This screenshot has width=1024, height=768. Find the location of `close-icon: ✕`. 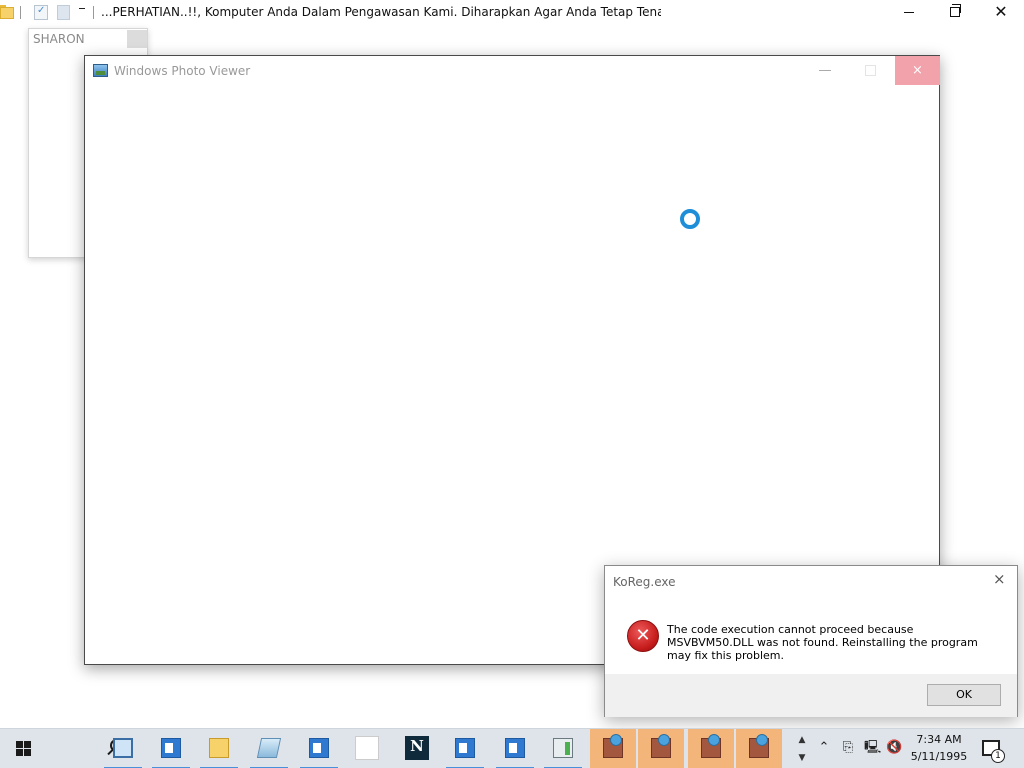

close-icon: ✕ is located at coordinates (1001, 11).